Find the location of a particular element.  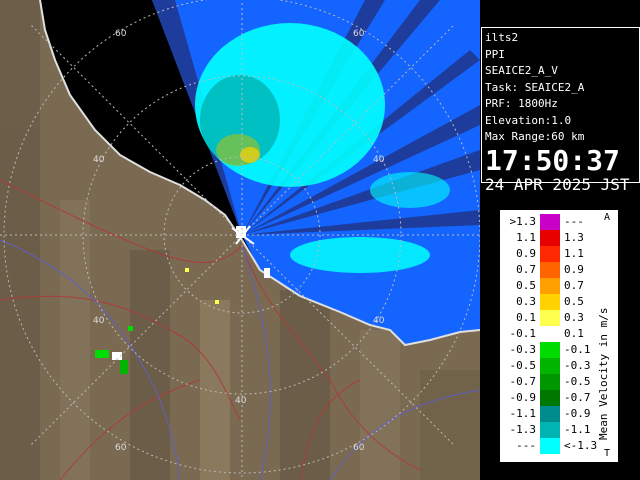

legend-row: --- <-1.3 is located at coordinates (552, 446).